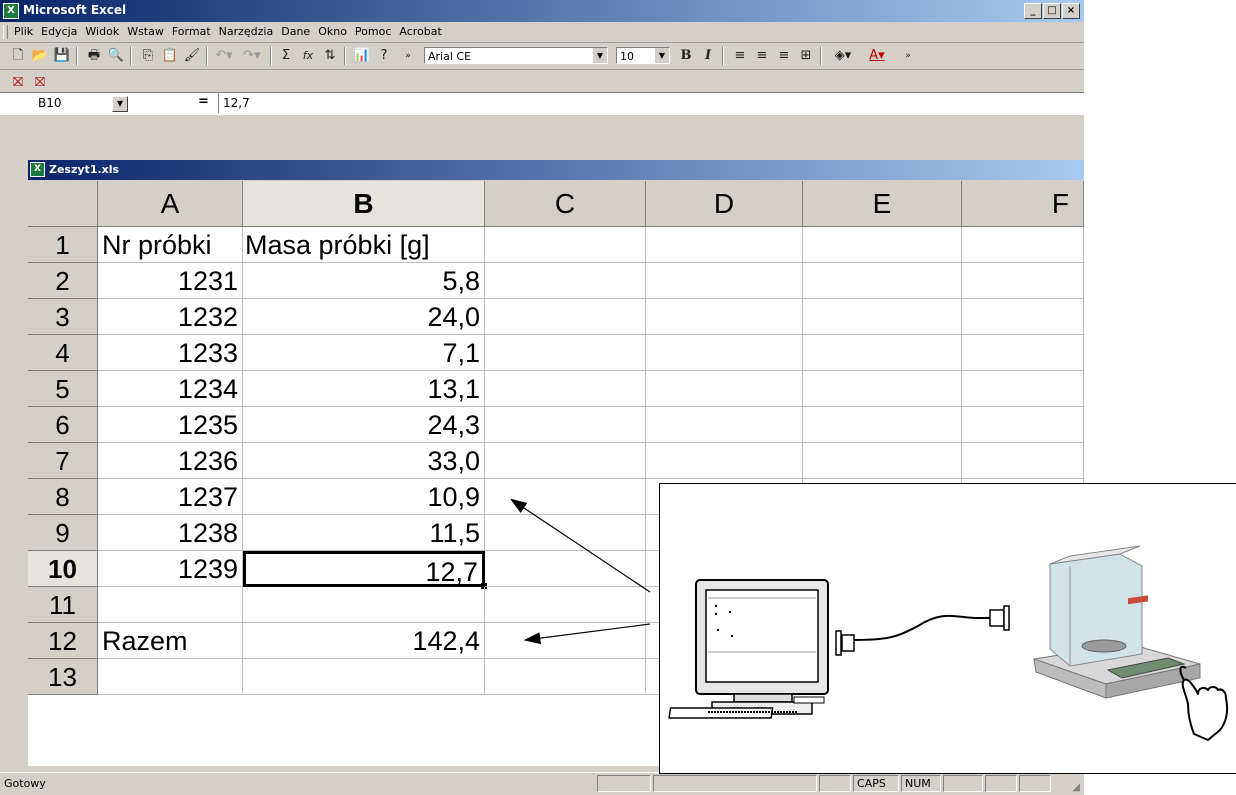 The width and height of the screenshot is (1236, 795). Describe the element at coordinates (94, 56) in the screenshot. I see `print-icon: 🖶` at that location.